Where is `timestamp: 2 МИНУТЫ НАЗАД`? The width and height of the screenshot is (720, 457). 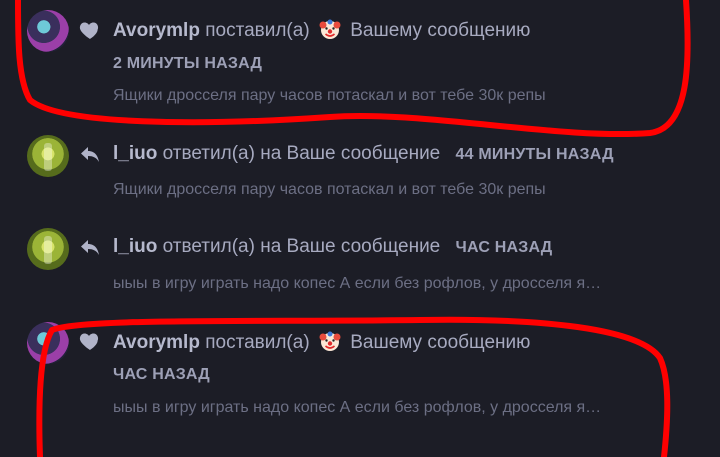 timestamp: 2 МИНУТЫ НАЗАД is located at coordinates (188, 63).